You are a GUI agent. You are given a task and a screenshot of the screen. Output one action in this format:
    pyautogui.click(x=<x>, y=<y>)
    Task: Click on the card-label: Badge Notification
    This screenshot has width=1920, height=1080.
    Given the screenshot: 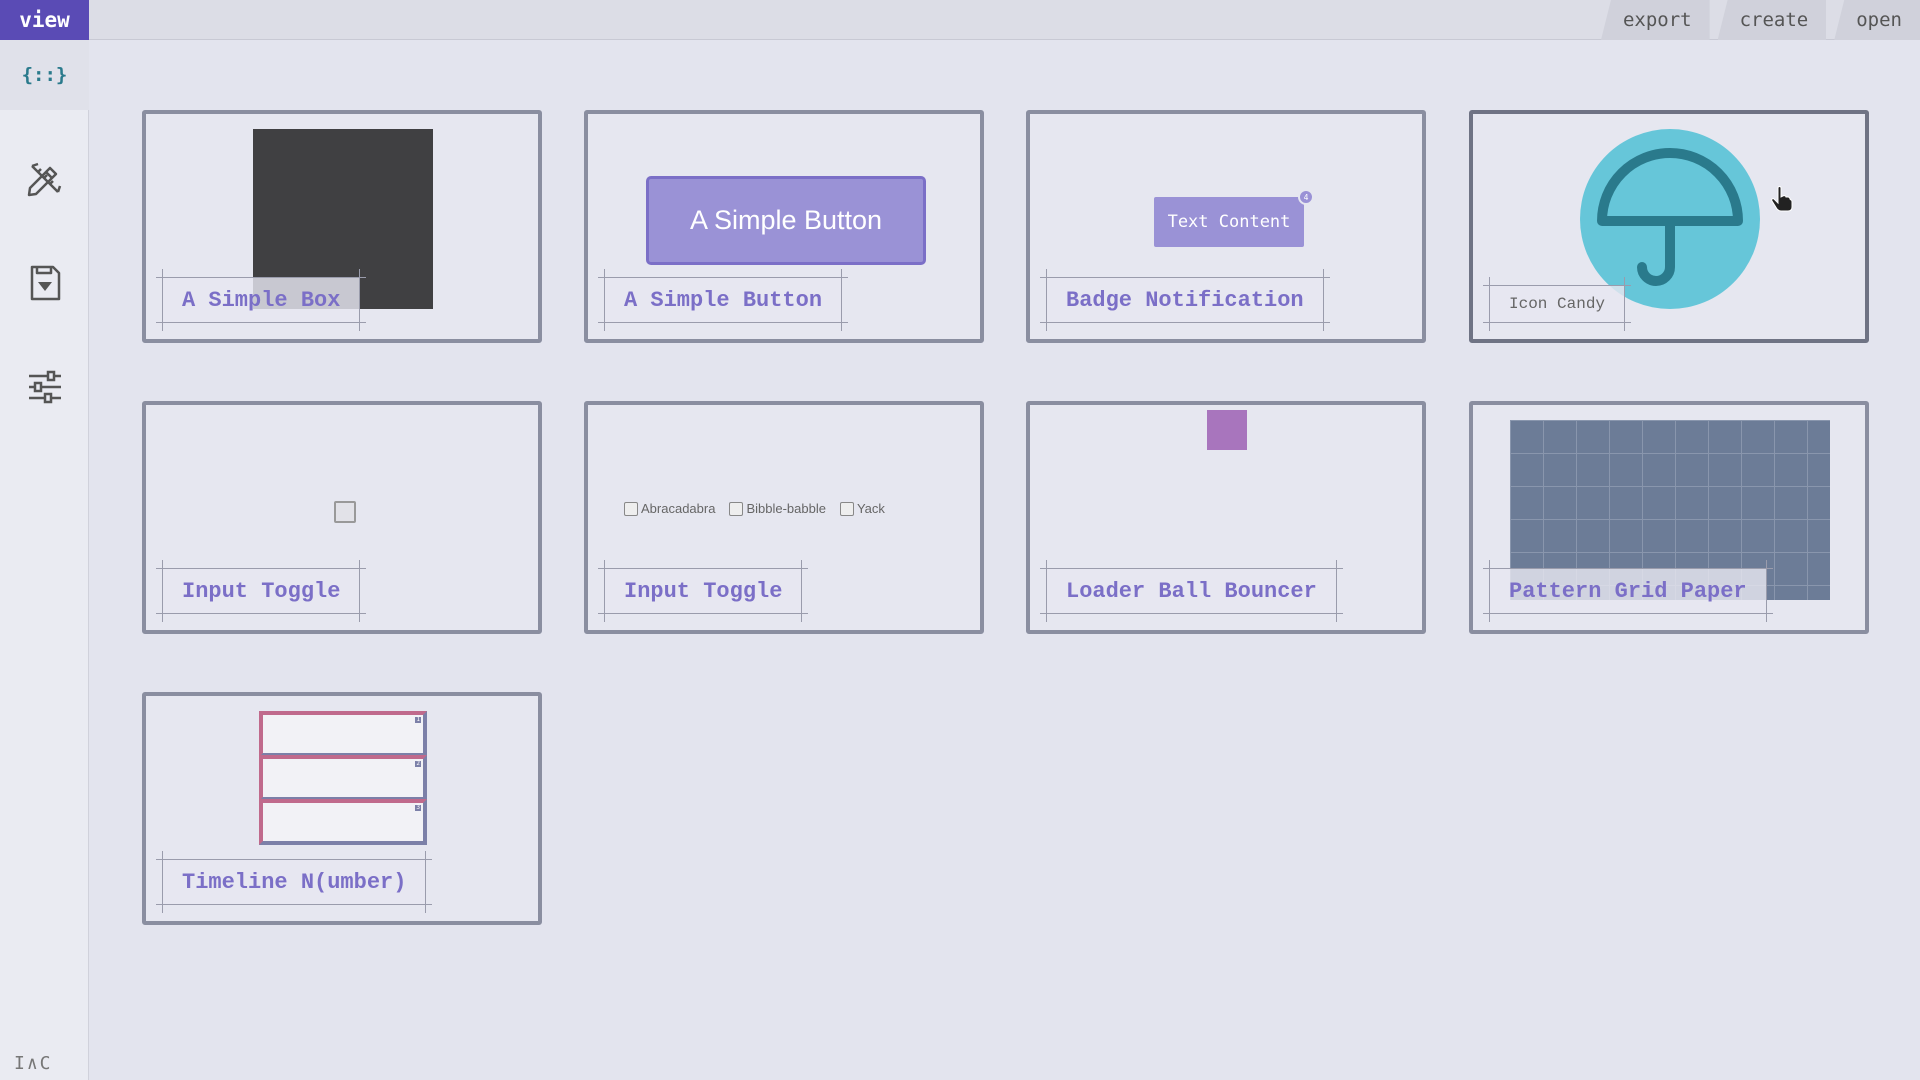 What is the action you would take?
    pyautogui.click(x=1185, y=300)
    